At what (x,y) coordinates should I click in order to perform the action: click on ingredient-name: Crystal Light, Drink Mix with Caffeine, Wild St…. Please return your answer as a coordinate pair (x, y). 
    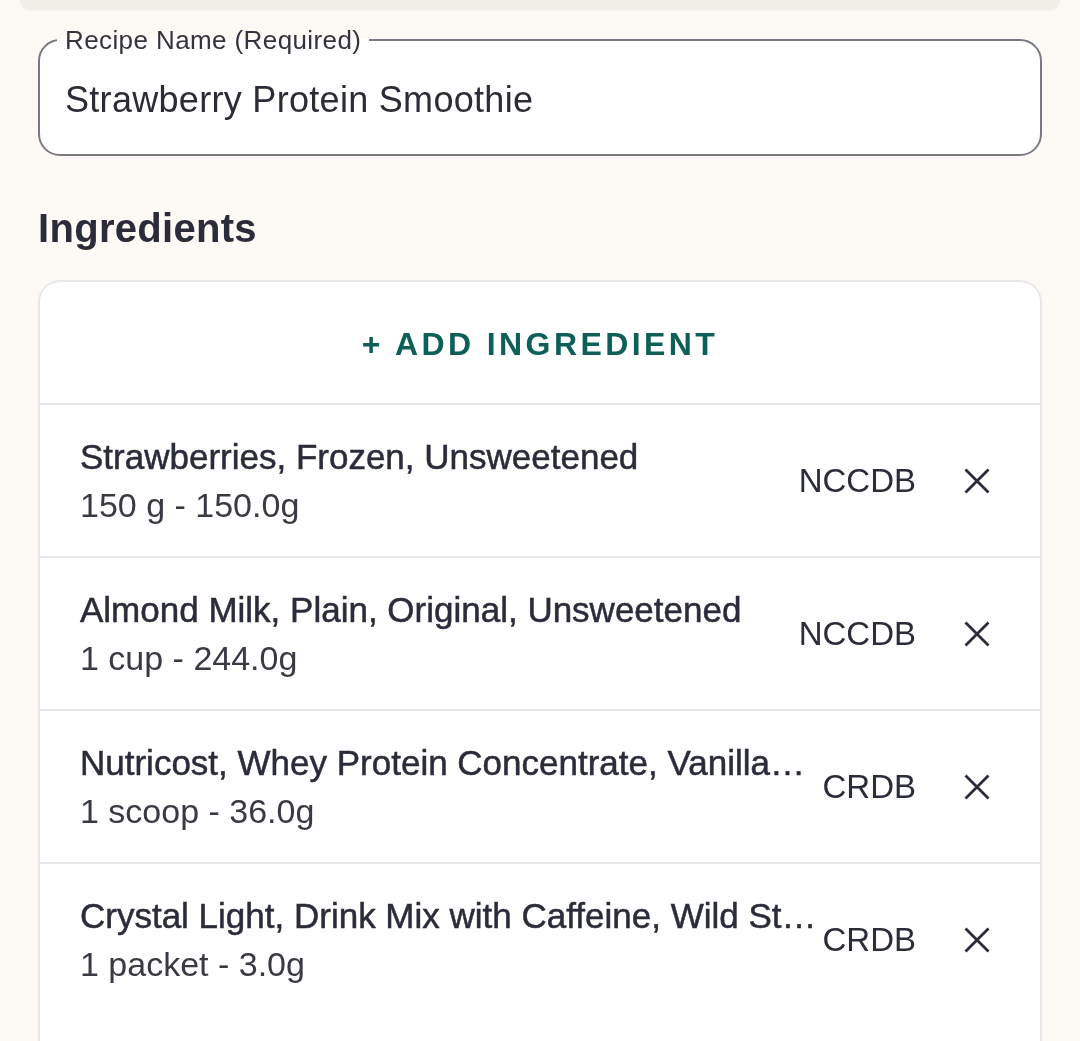
    Looking at the image, I should click on (448, 915).